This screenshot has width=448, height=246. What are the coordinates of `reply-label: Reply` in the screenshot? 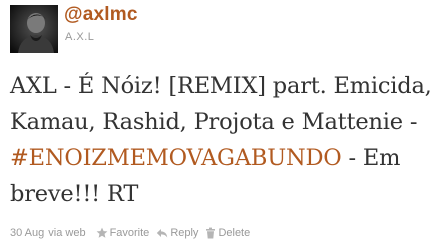 It's located at (184, 233).